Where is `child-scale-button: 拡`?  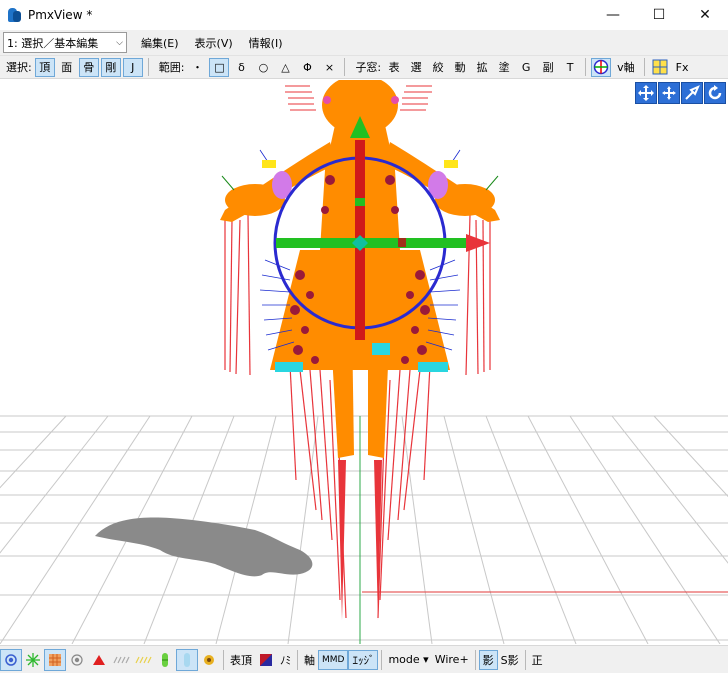 child-scale-button: 拡 is located at coordinates (482, 67).